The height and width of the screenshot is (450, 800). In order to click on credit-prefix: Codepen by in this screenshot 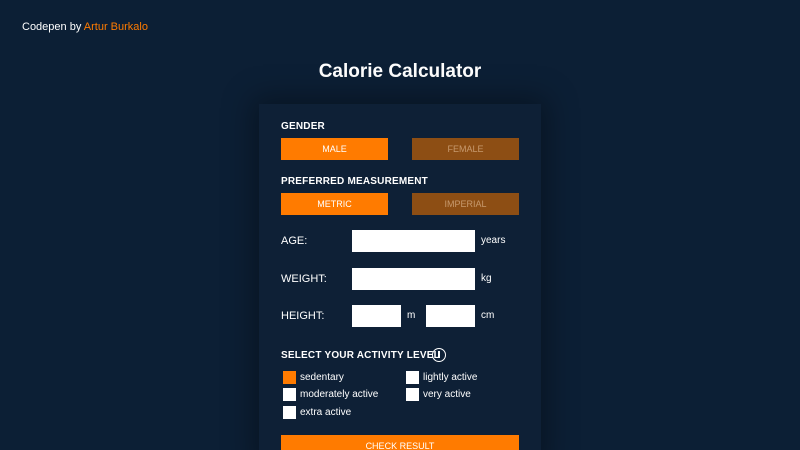, I will do `click(53, 27)`.